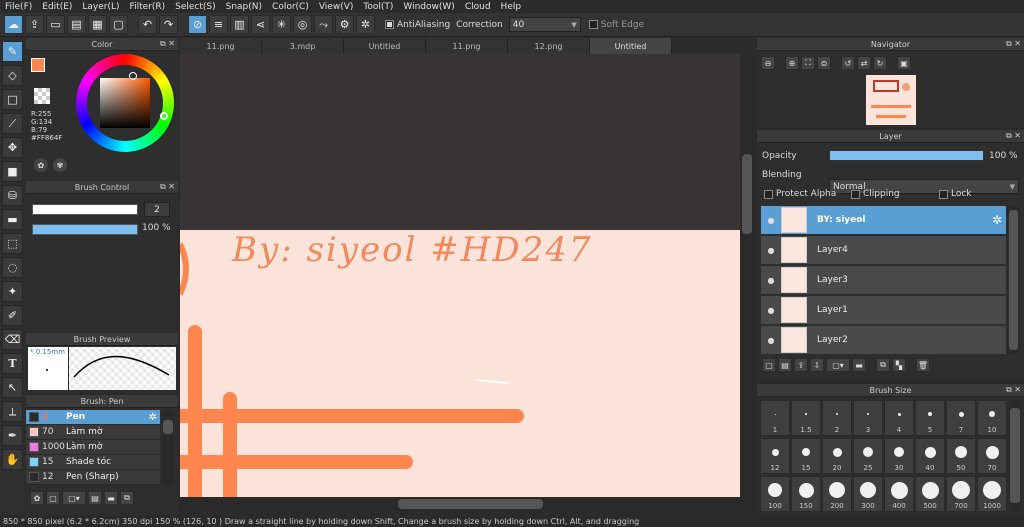  What do you see at coordinates (118, 24) in the screenshot?
I see `file-icon: ▢` at bounding box center [118, 24].